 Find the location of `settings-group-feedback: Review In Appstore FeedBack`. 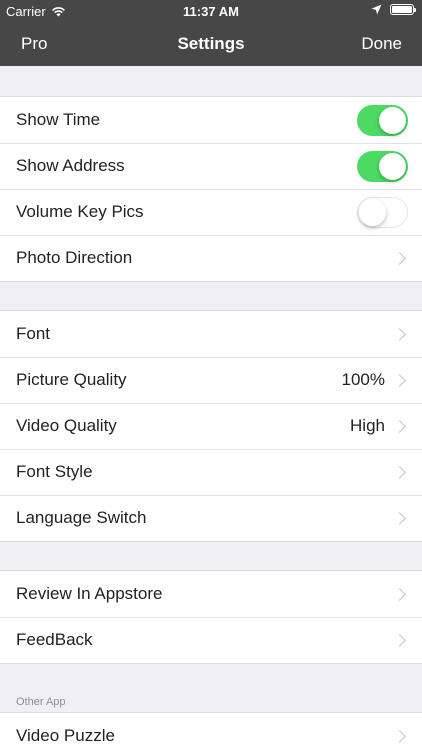

settings-group-feedback: Review In Appstore FeedBack is located at coordinates (211, 617).